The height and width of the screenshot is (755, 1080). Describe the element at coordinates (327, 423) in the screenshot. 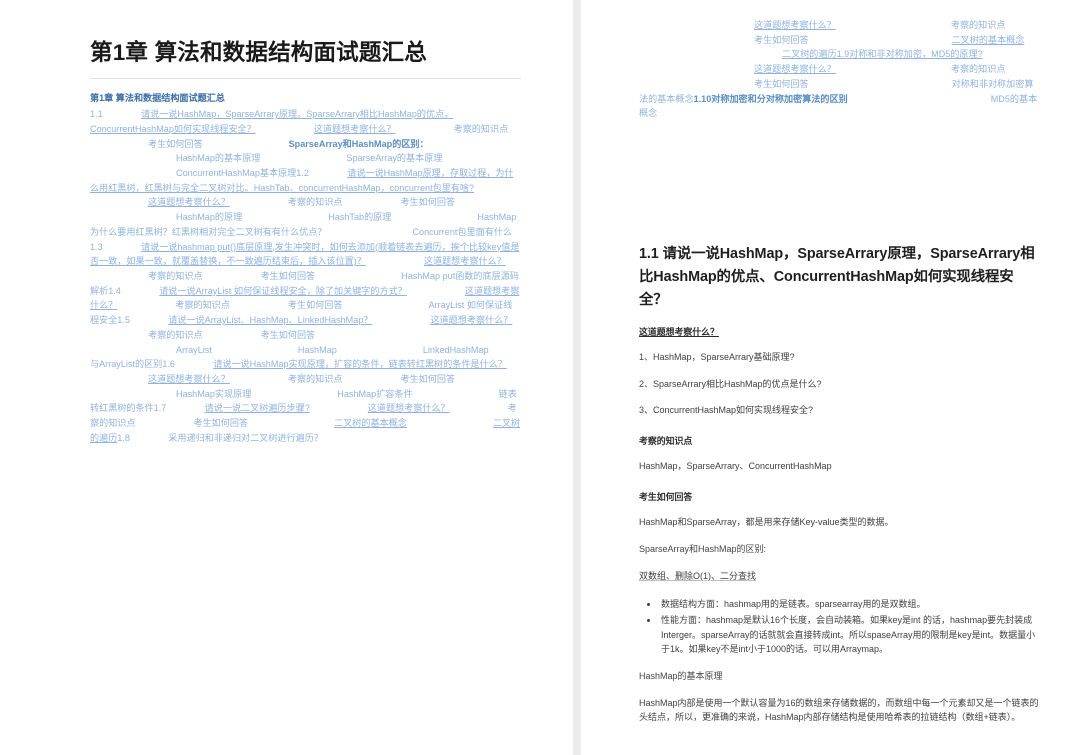

I see `toc-left-entry: 二叉树的基本概念` at that location.